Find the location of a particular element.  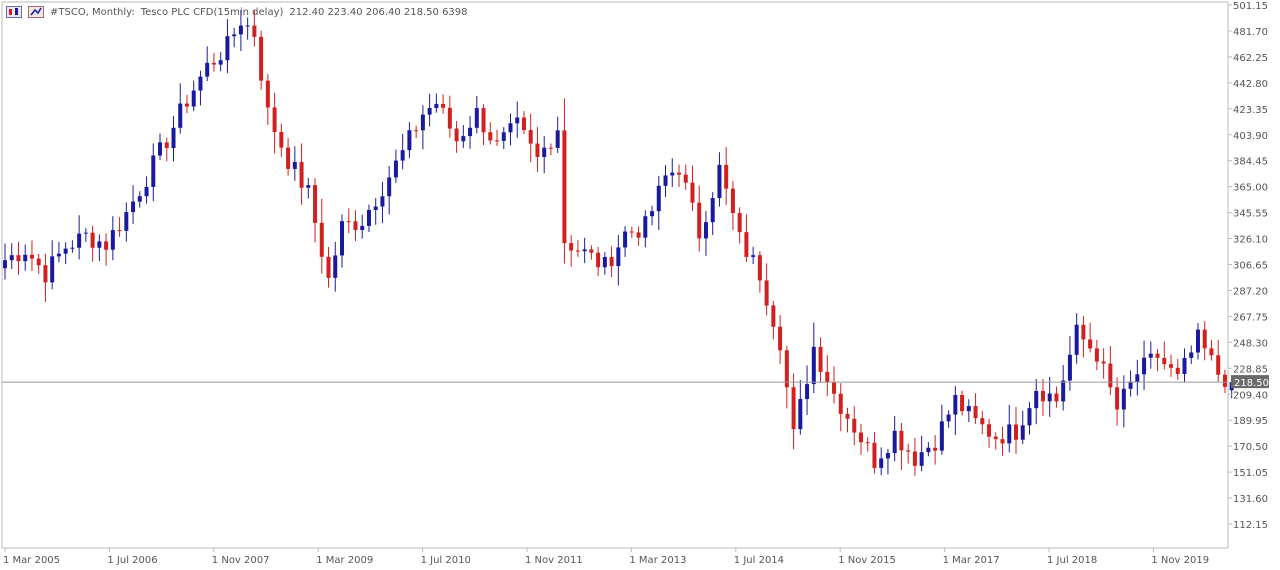

x-tick-label: 1 Jul 2006 is located at coordinates (132, 560).